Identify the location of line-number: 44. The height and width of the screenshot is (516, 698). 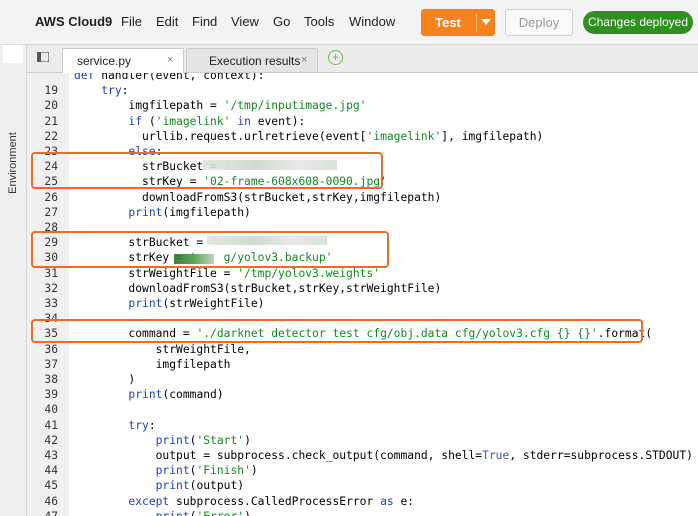
(51, 471).